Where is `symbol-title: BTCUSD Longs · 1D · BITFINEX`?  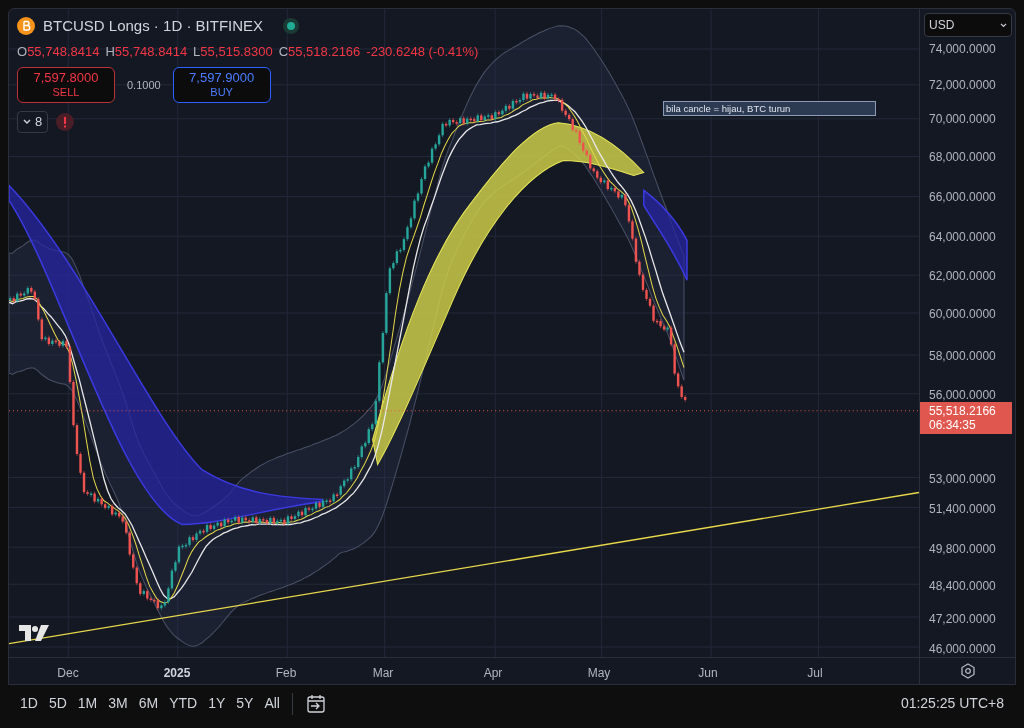
symbol-title: BTCUSD Longs · 1D · BITFINEX is located at coordinates (153, 26).